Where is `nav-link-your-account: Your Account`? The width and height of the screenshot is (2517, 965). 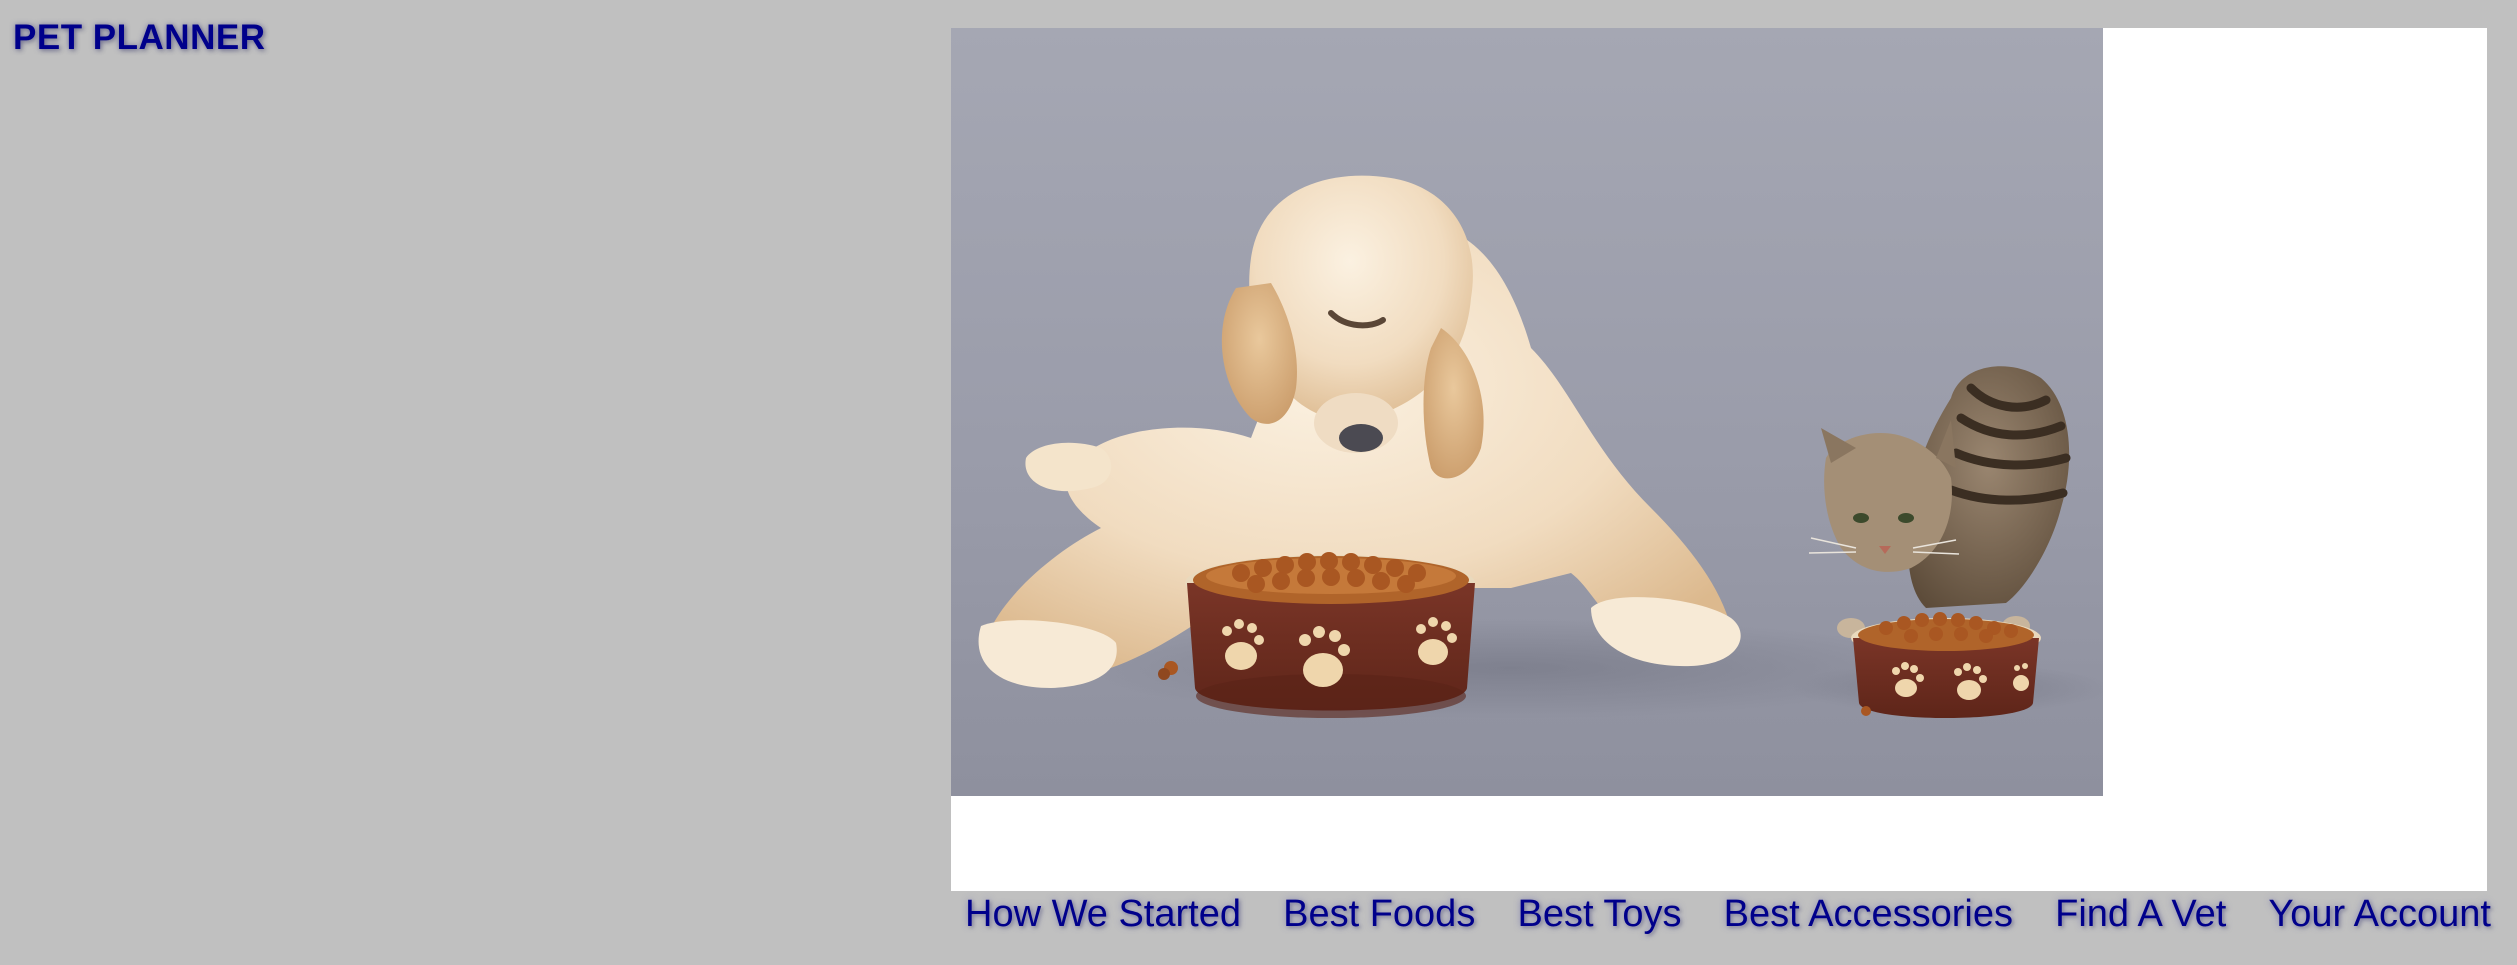
nav-link-your-account: Your Account is located at coordinates (2372, 914).